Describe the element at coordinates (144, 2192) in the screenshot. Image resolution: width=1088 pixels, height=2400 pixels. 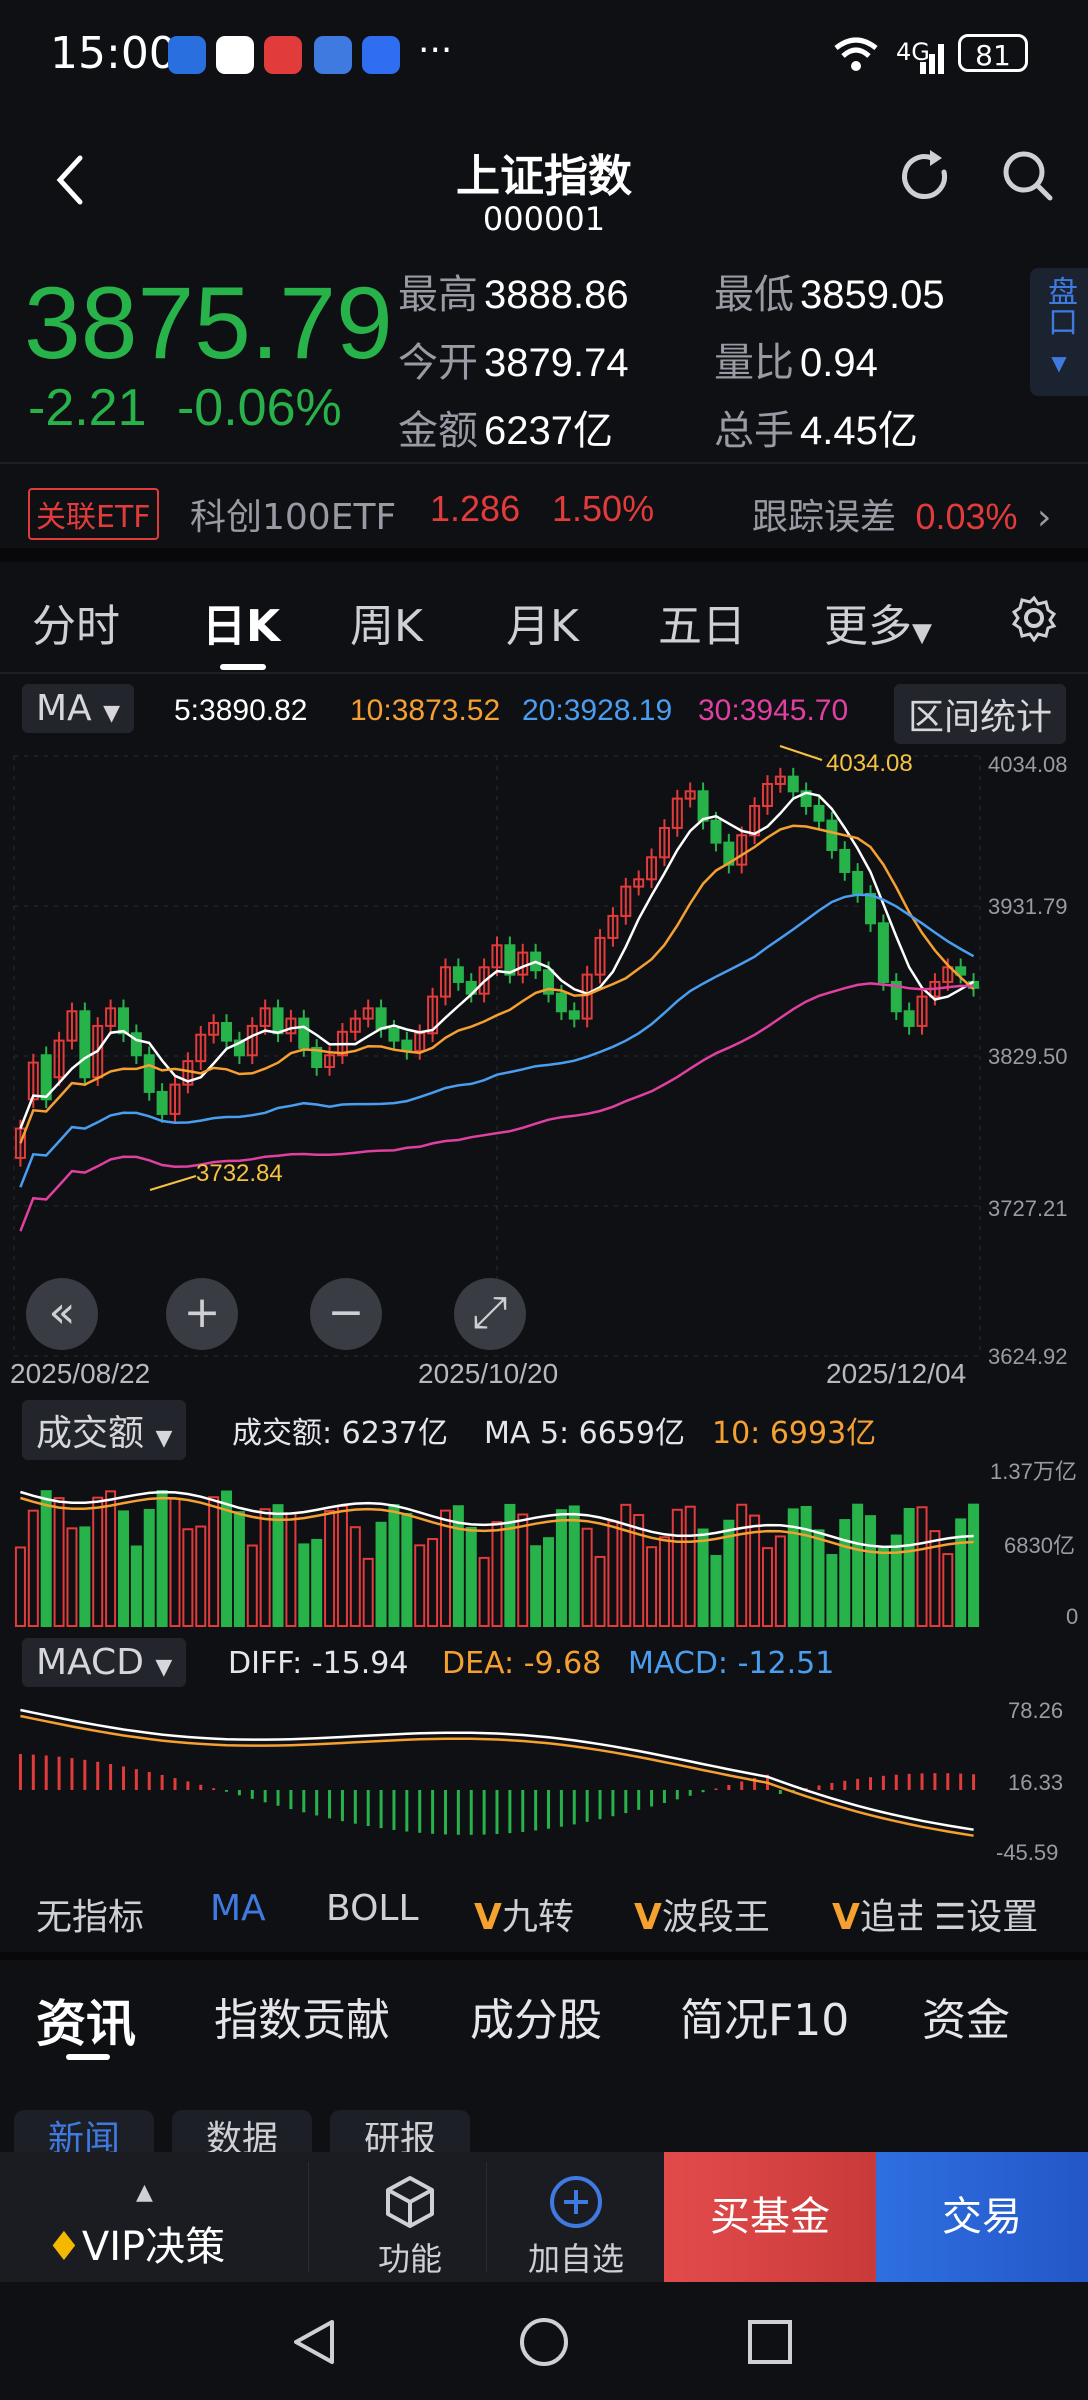
I see `expand-up-icon: ▲` at that location.